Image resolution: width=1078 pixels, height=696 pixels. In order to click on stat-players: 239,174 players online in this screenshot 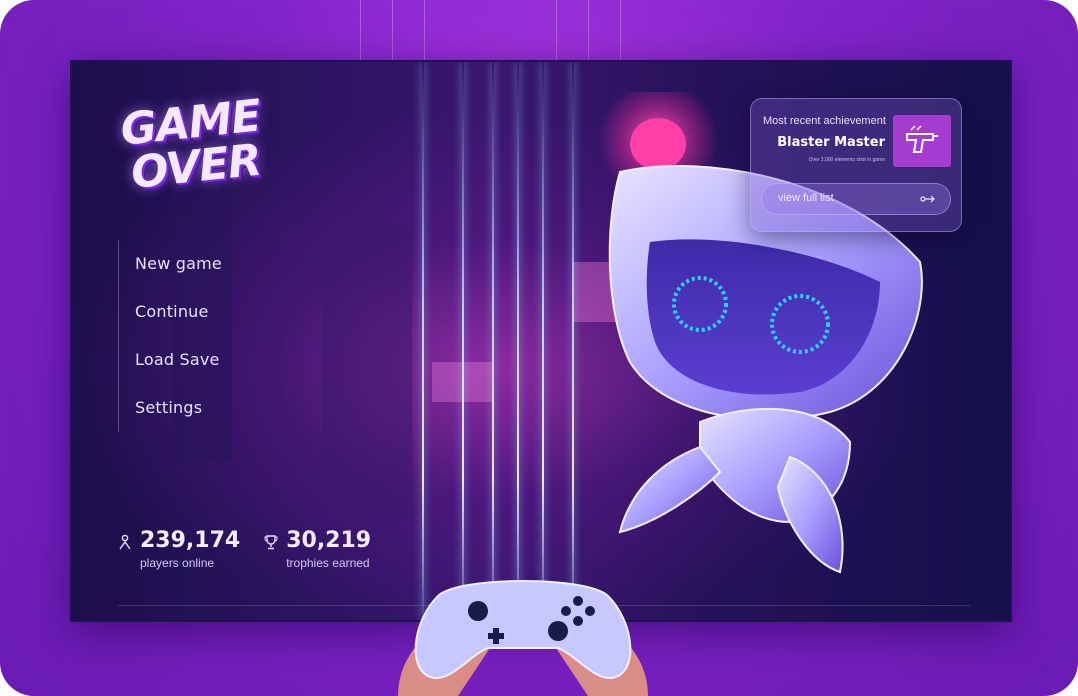, I will do `click(179, 549)`.